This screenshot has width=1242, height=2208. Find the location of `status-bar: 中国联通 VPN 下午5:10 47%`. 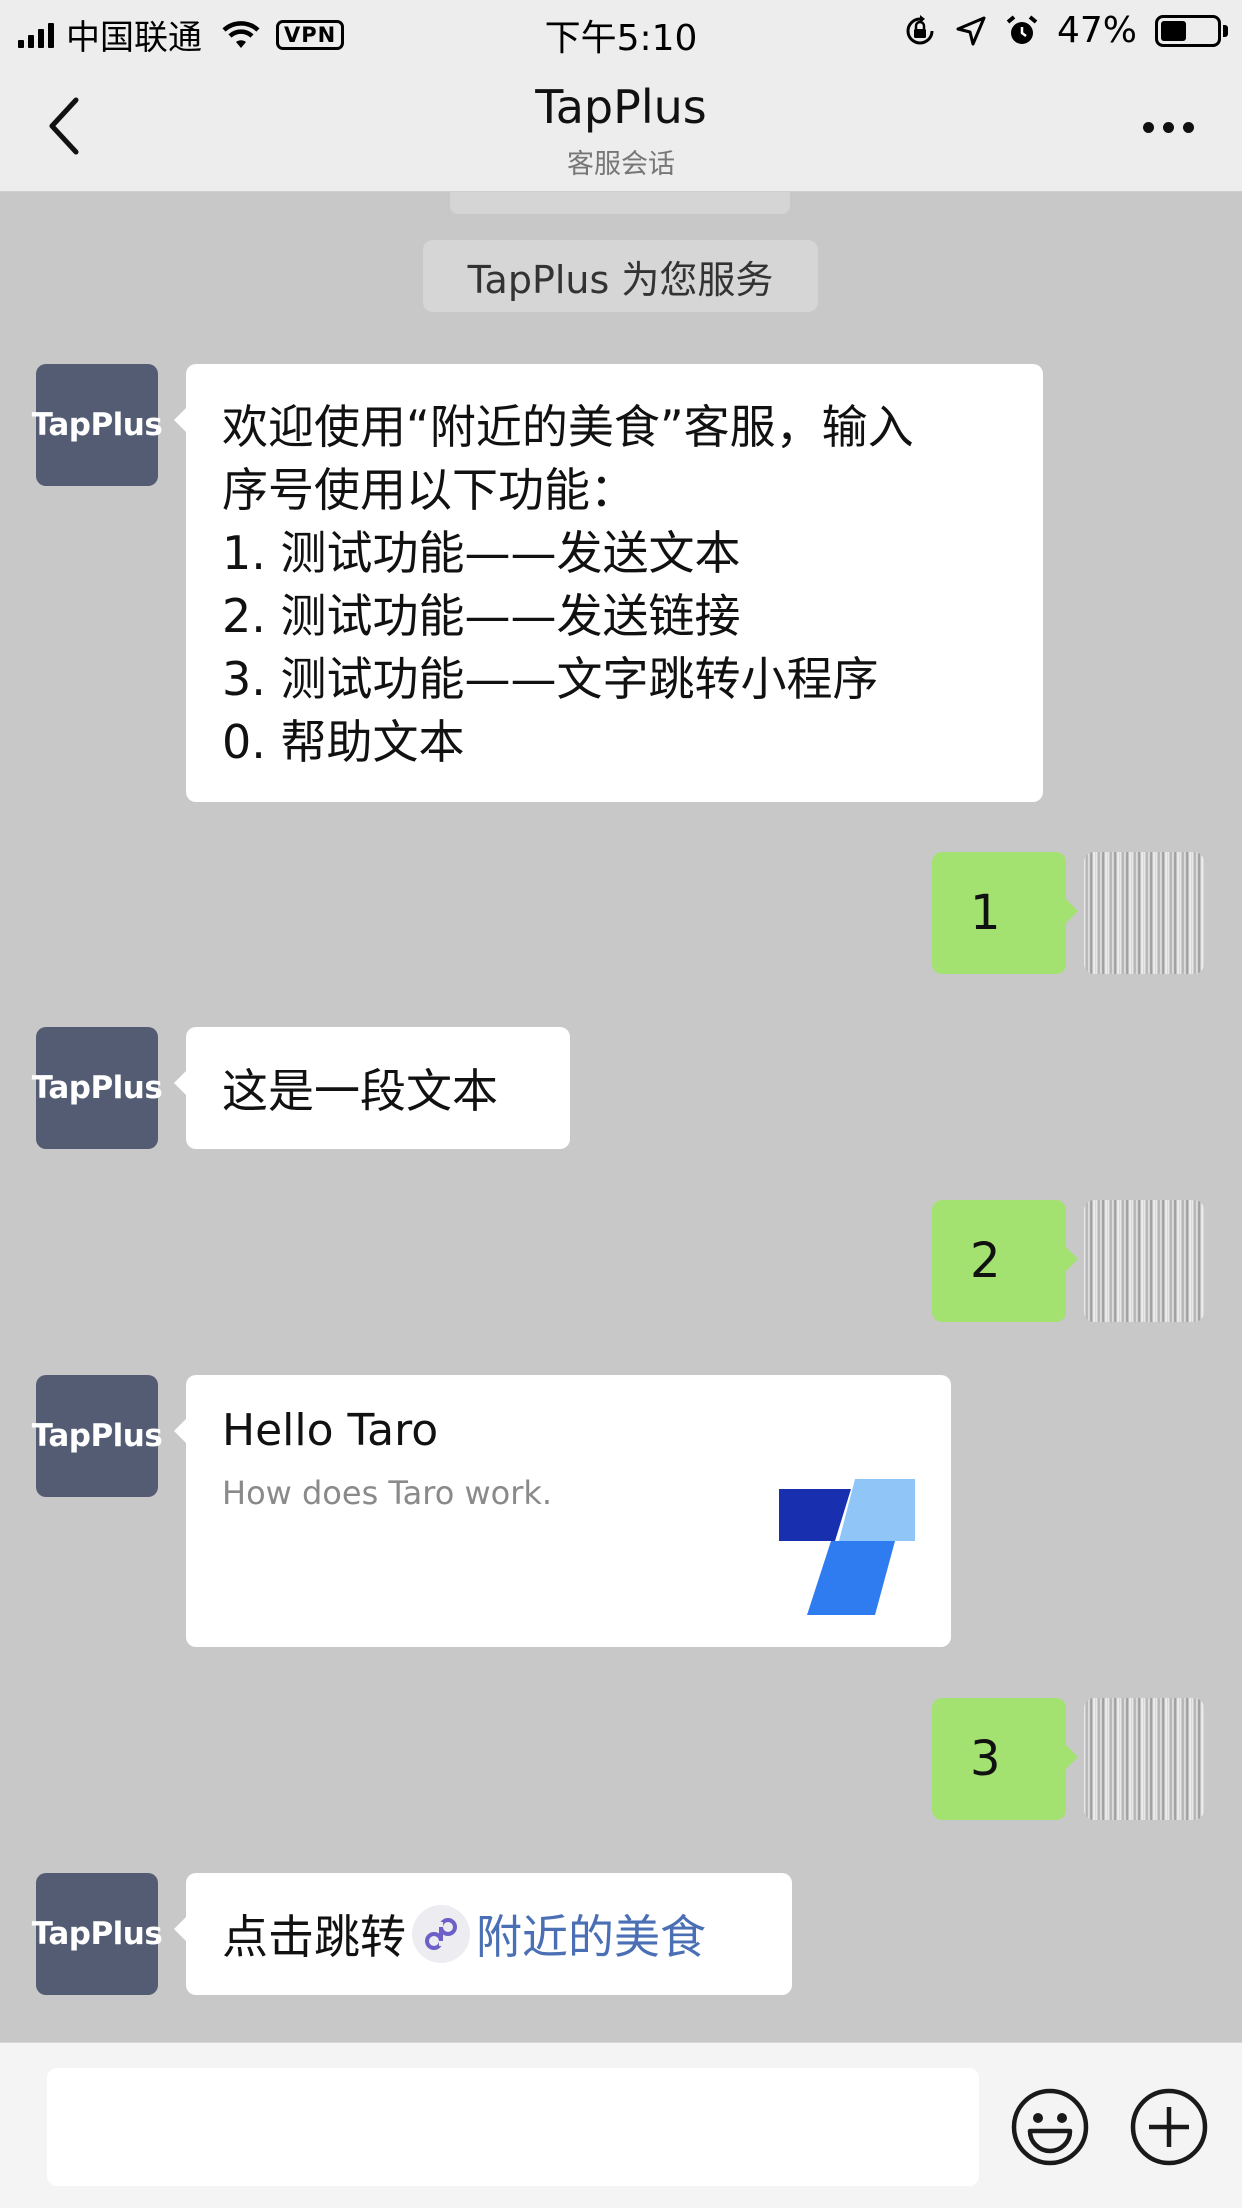

status-bar: 中国联通 VPN 下午5:10 47% is located at coordinates (621, 31).